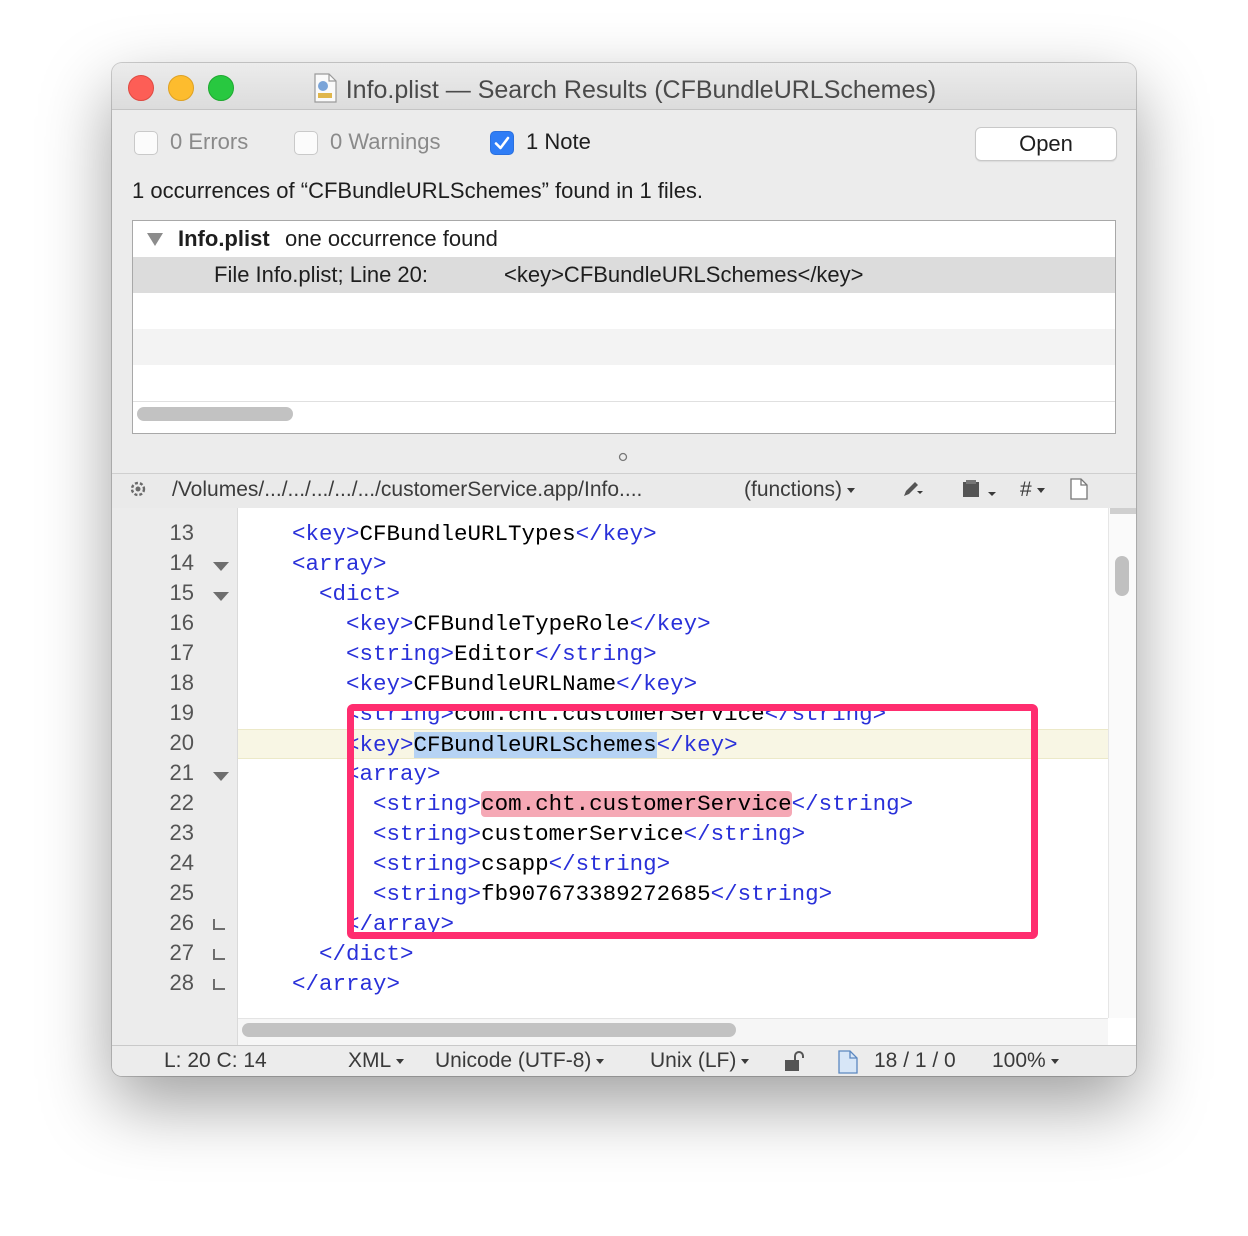 This screenshot has height=1236, width=1248. Describe the element at coordinates (981, 493) in the screenshot. I see `clipboard-icon` at that location.